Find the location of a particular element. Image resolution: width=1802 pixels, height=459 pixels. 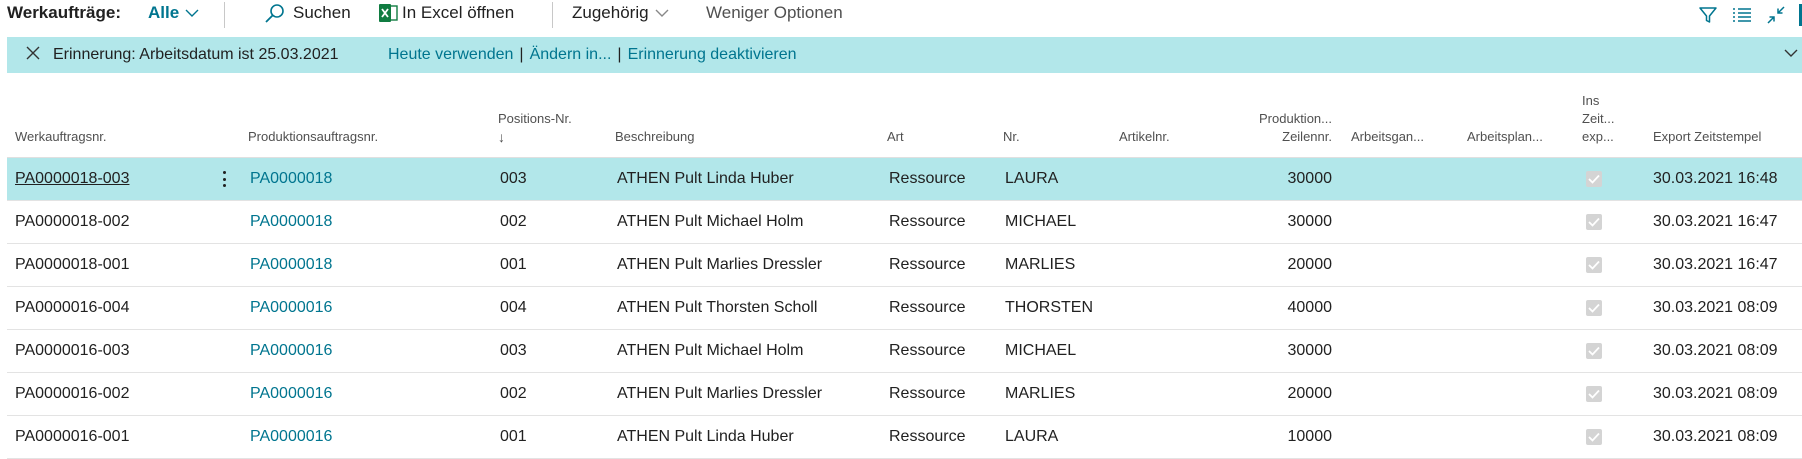

cell-nr: MARLIES is located at coordinates (1040, 393).